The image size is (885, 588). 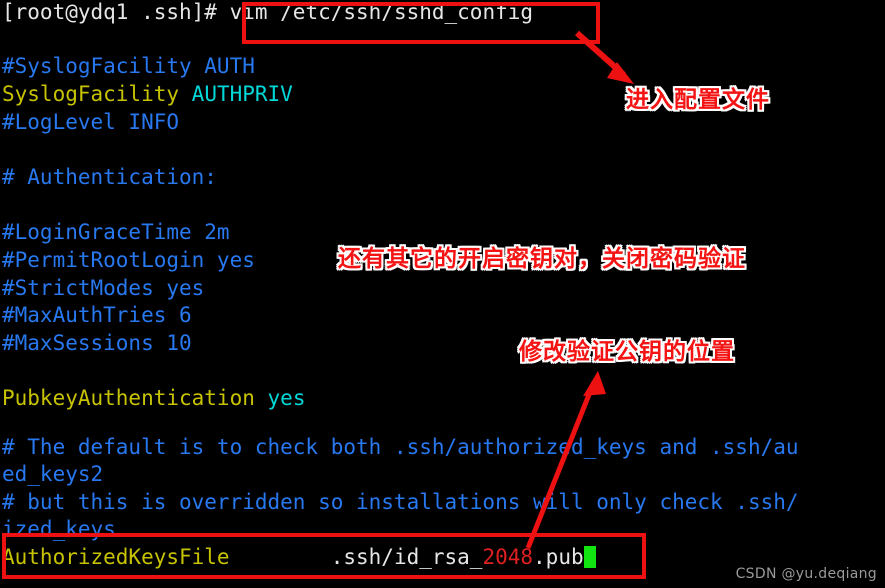 What do you see at coordinates (116, 557) in the screenshot?
I see `config-key: AuthorizedKeysFile` at bounding box center [116, 557].